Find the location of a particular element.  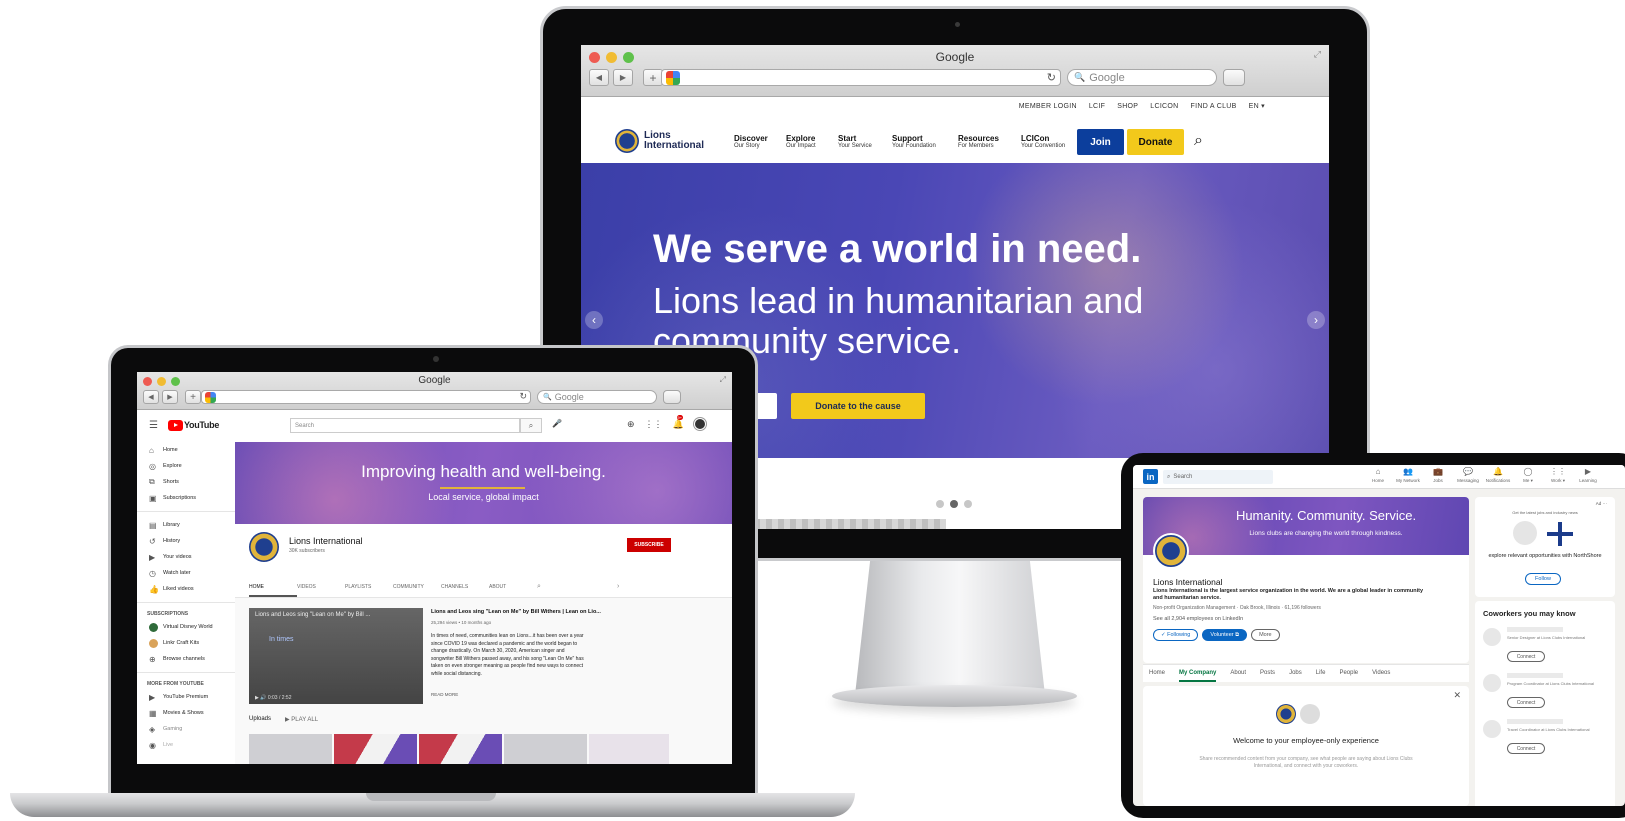

sidebar-item-explore: ◎ Explore is located at coordinates (186, 466).